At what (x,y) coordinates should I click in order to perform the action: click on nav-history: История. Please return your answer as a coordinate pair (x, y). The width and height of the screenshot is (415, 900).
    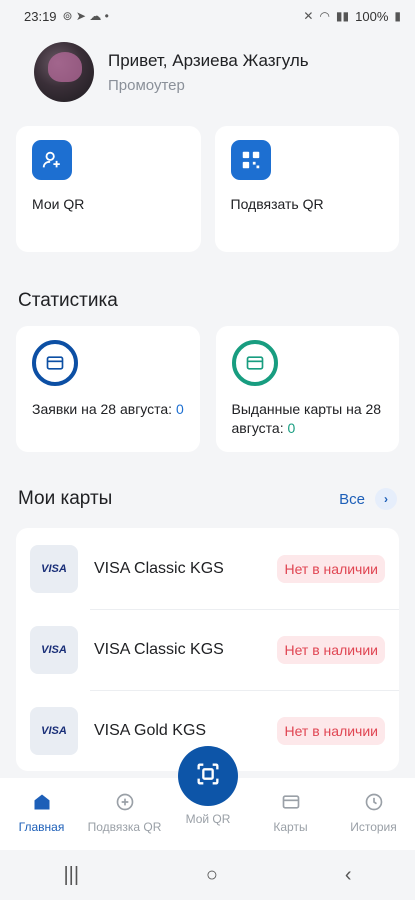
    Looking at the image, I should click on (373, 820).